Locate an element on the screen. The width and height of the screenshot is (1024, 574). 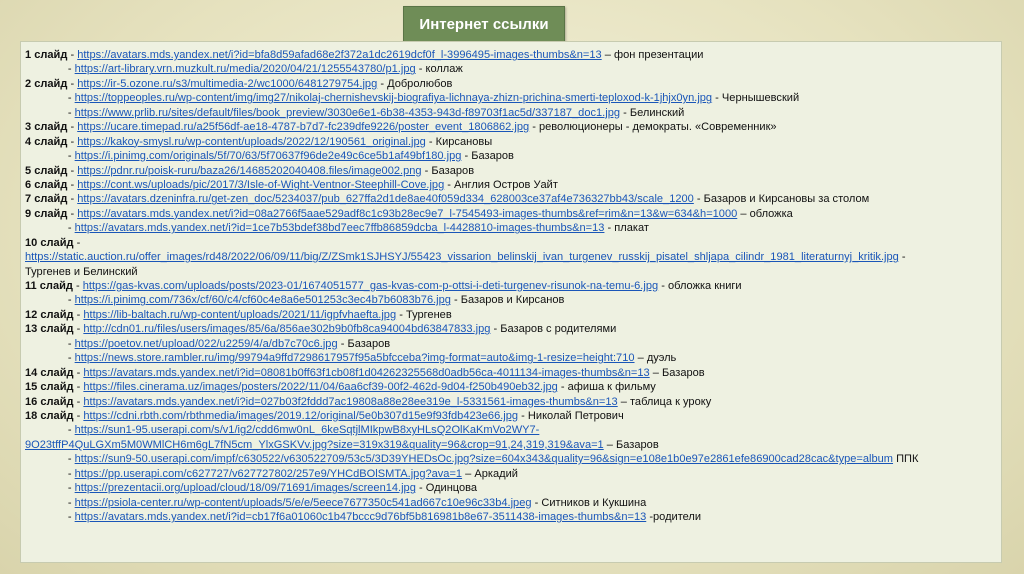
link-description: Тургенев и Белинский is located at coordinates (81, 271).